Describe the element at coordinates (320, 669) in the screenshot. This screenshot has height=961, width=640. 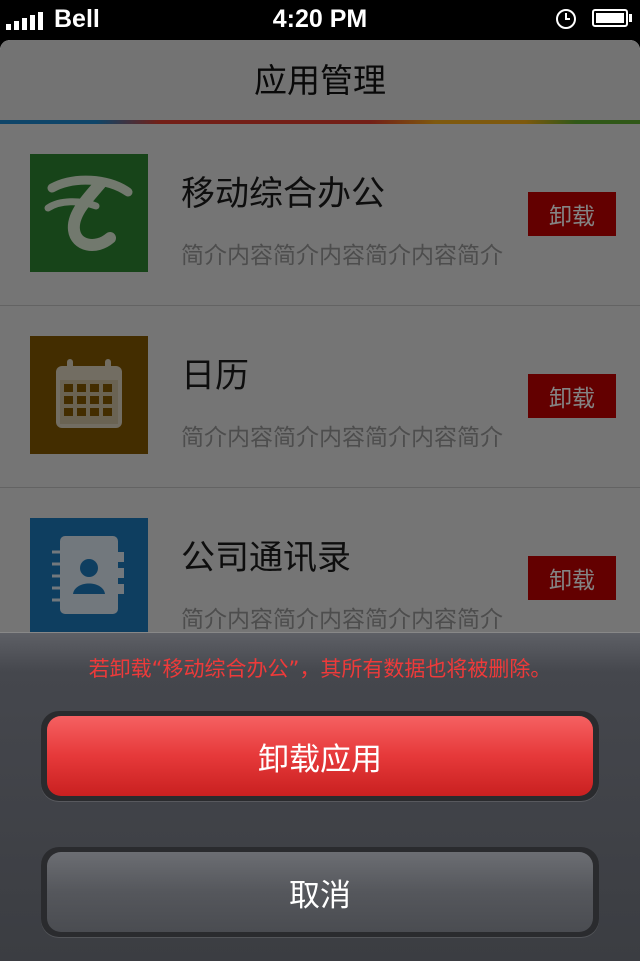
I see `warning-message: 若卸载“移动综合办公”，其所有数据也将被删除。` at that location.